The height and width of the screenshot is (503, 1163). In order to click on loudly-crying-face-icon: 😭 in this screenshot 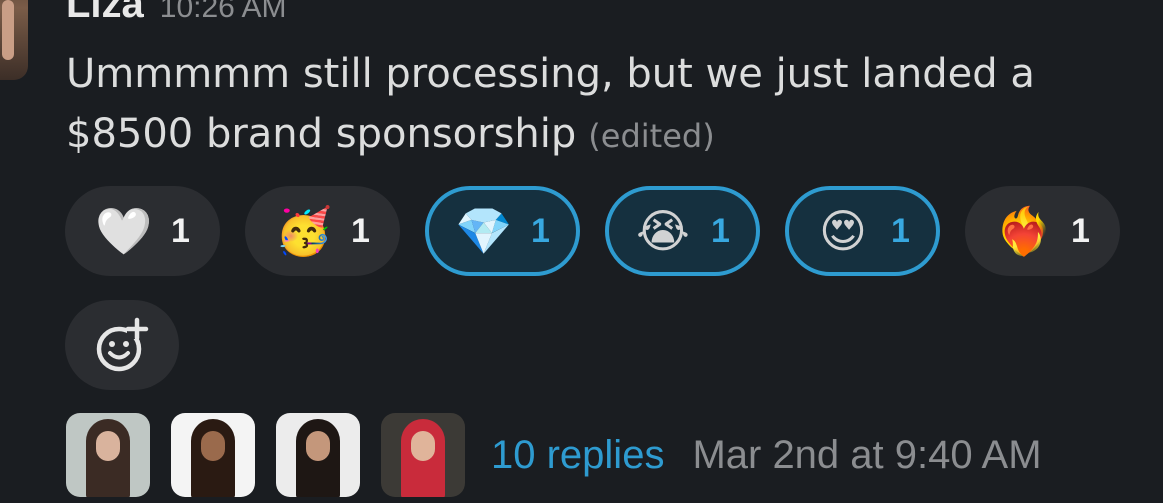, I will do `click(663, 231)`.